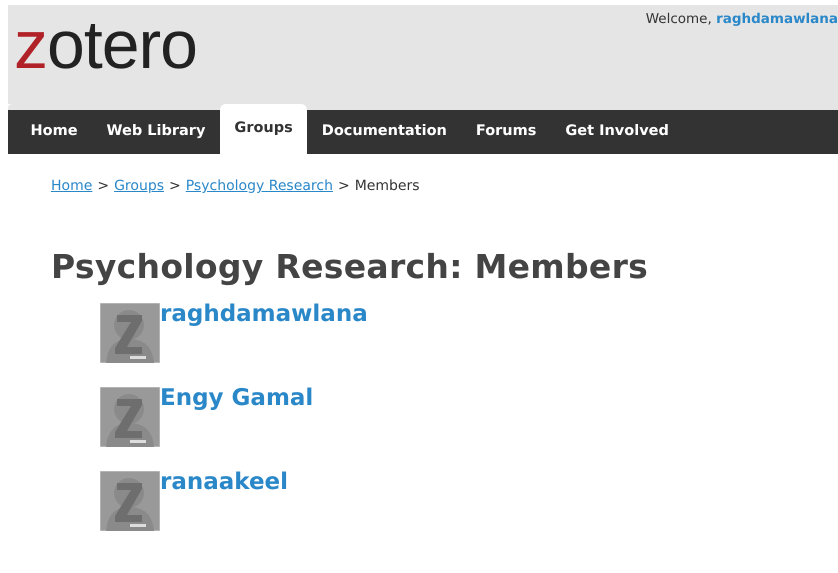  Describe the element at coordinates (139, 186) in the screenshot. I see `breadcrumb-link: Groups` at that location.